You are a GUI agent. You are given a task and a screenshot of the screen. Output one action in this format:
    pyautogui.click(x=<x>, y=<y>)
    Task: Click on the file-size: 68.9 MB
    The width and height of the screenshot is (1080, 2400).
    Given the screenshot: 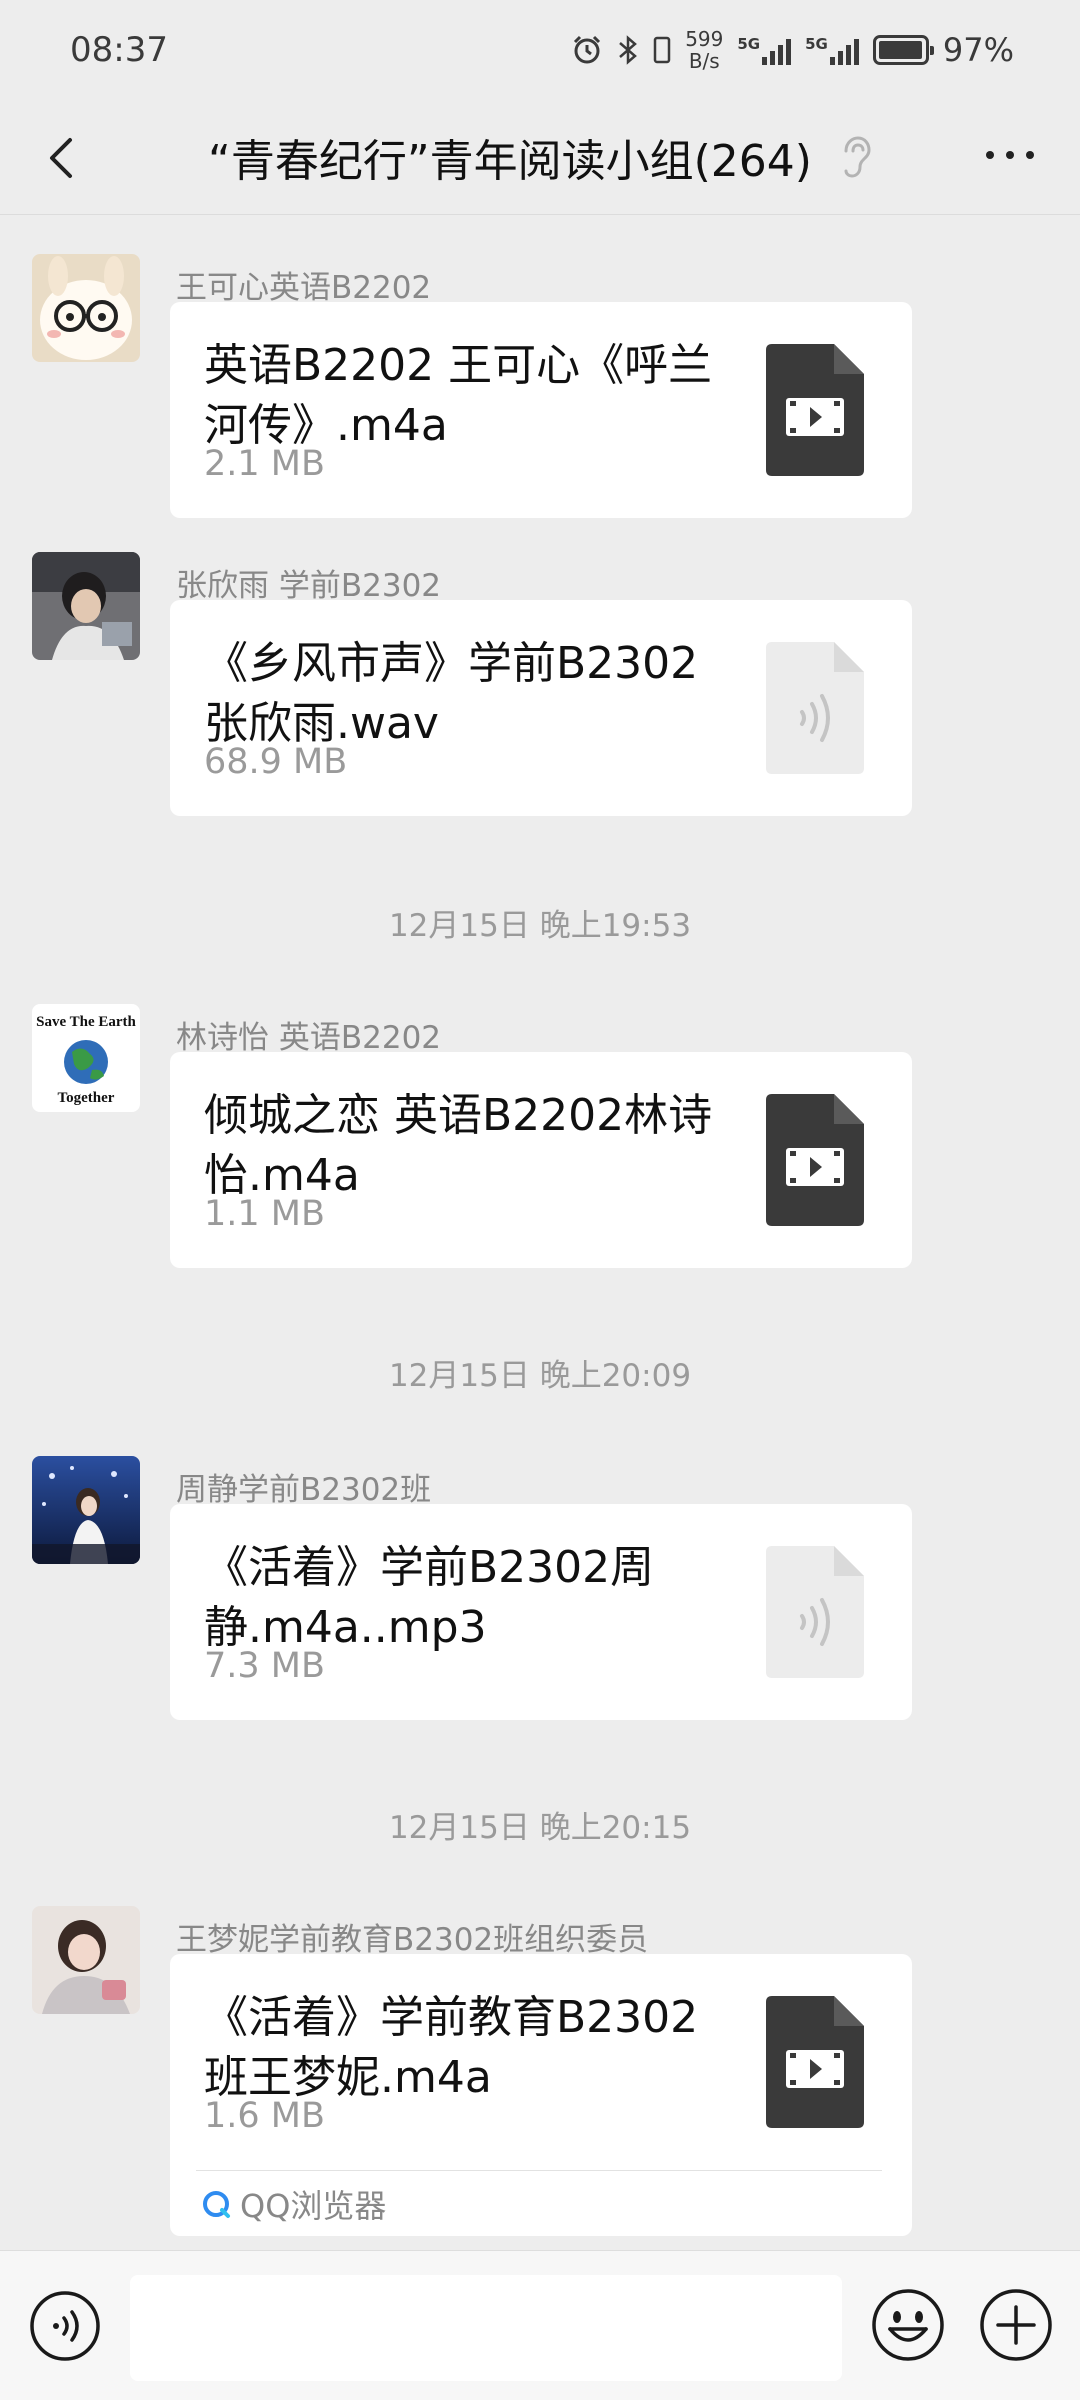 What is the action you would take?
    pyautogui.click(x=276, y=762)
    